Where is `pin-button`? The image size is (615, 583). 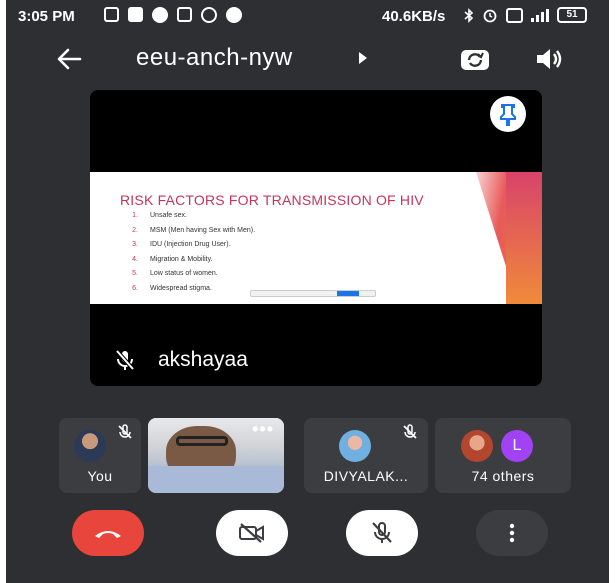
pin-button is located at coordinates (508, 114).